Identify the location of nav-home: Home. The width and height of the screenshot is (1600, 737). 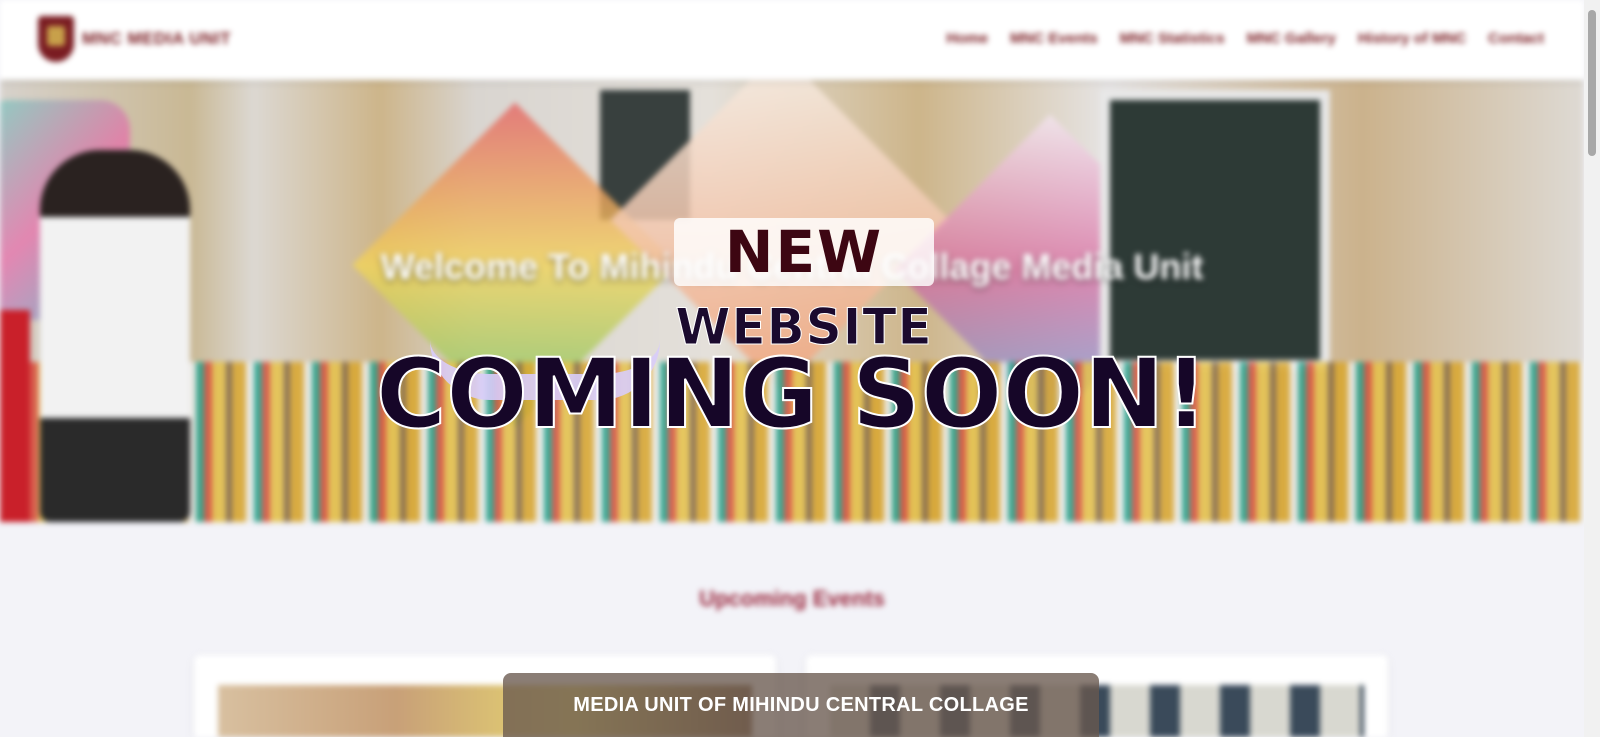
(967, 38).